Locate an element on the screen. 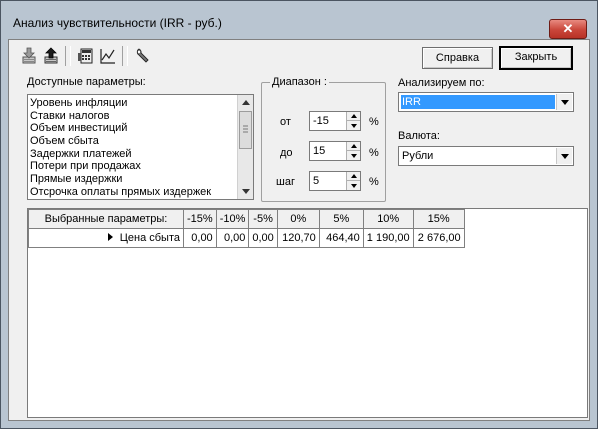 This screenshot has height=429, width=598. grid-header-col: -5% is located at coordinates (263, 219).